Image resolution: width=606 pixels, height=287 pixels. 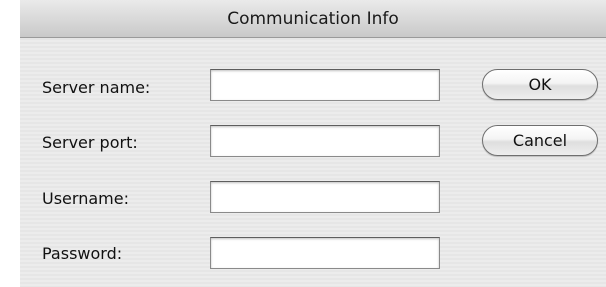 I want to click on password-label: Password:, so click(x=82, y=253).